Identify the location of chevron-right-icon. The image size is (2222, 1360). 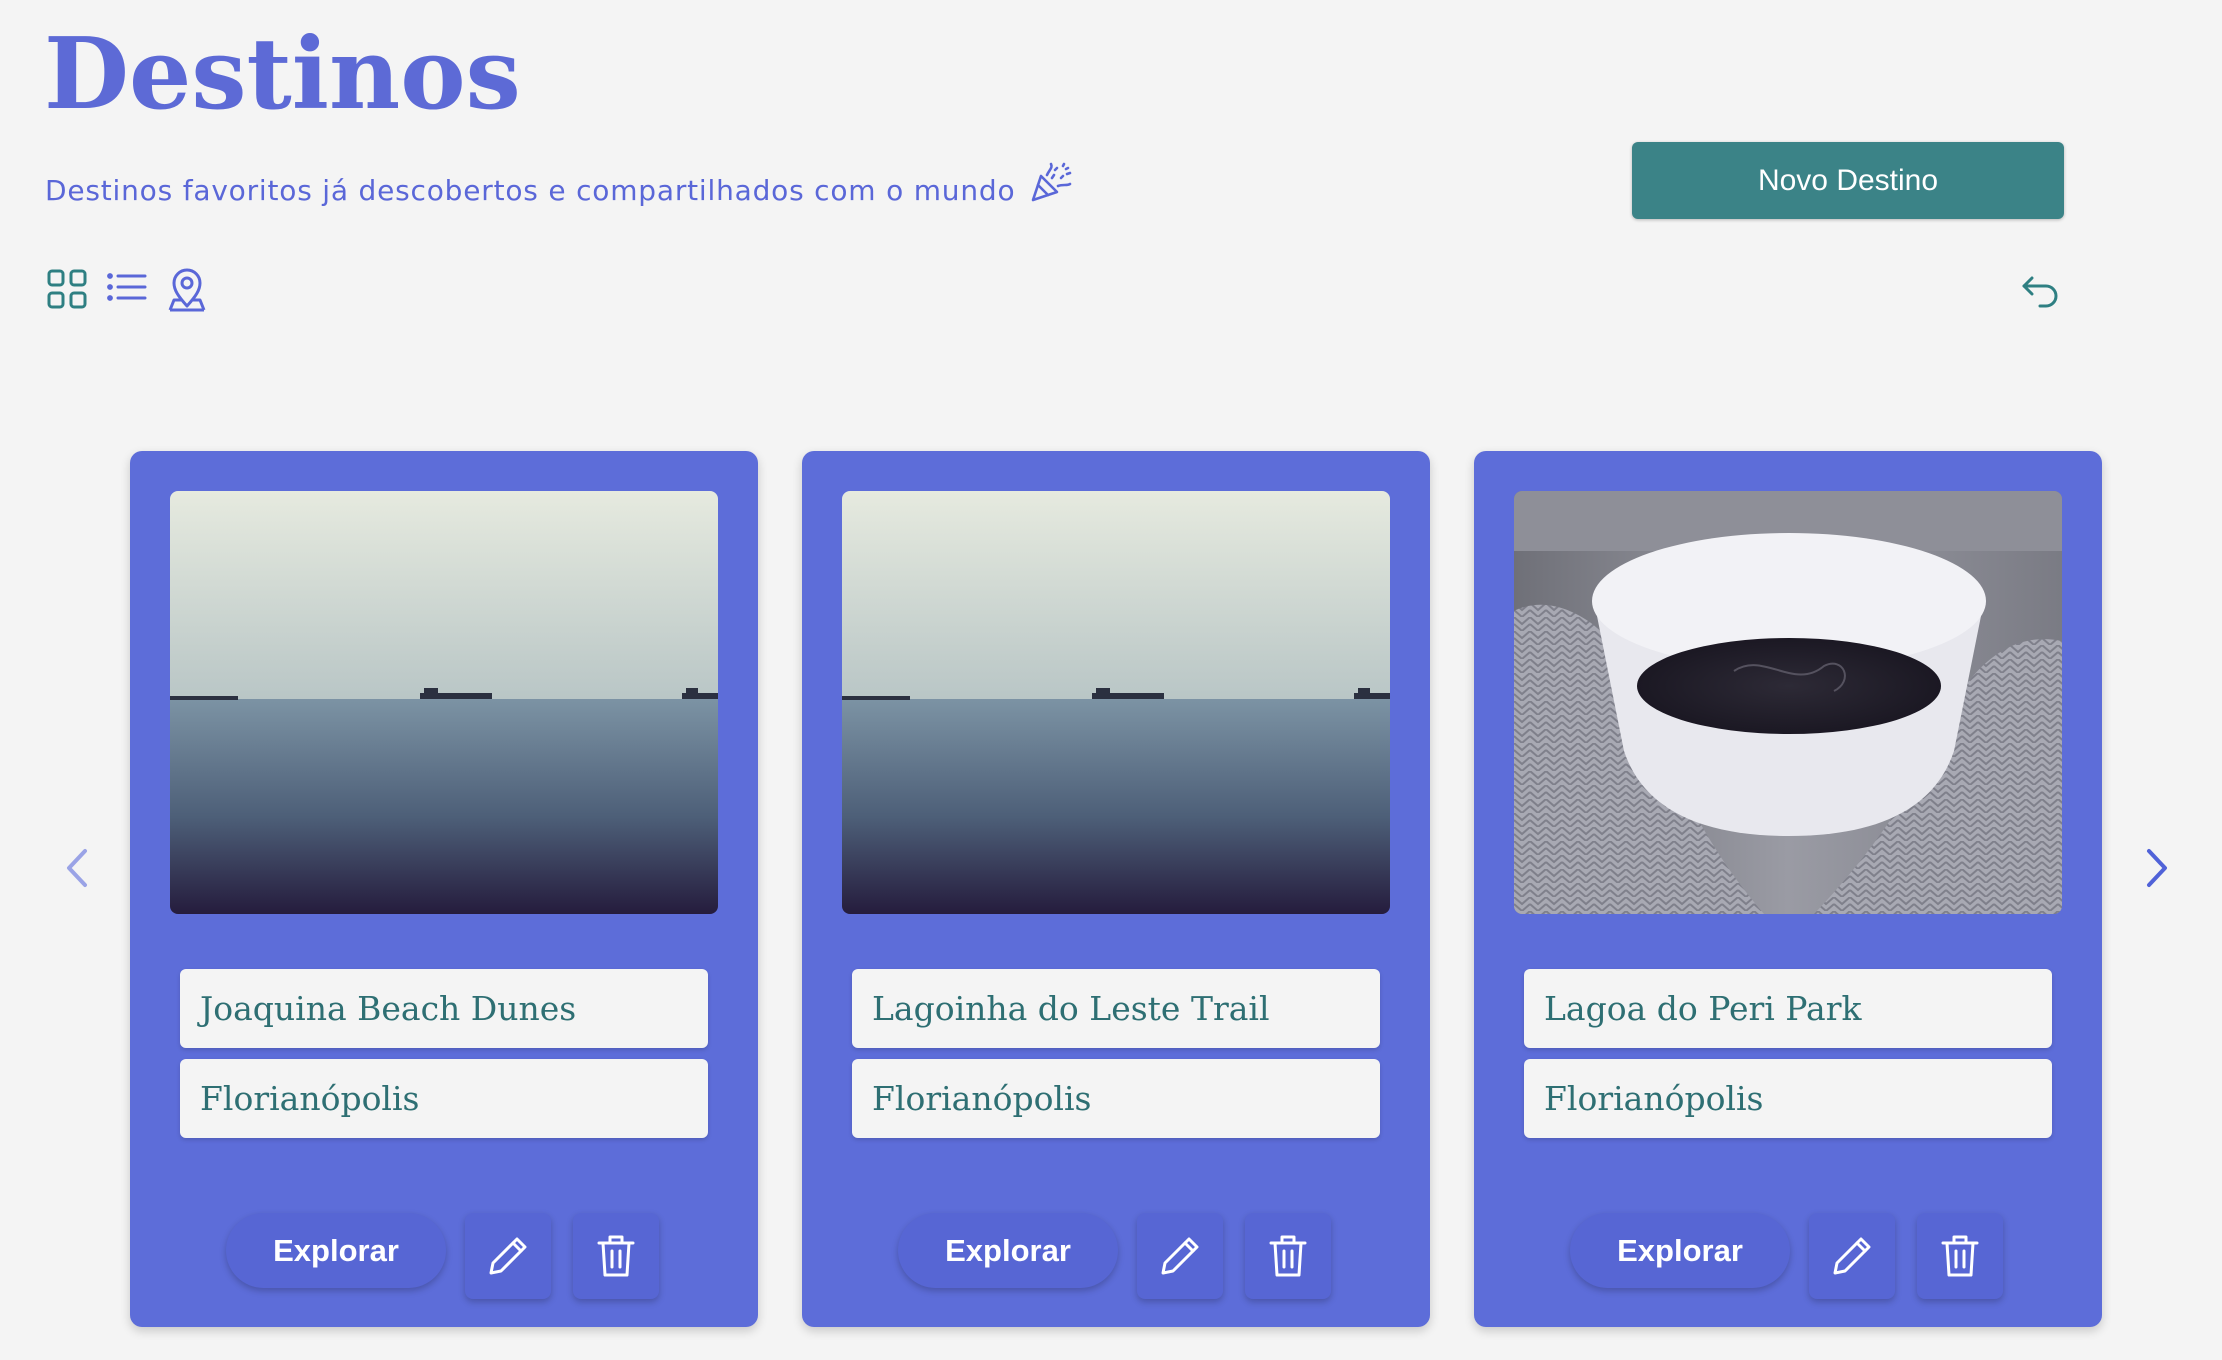
(2156, 868).